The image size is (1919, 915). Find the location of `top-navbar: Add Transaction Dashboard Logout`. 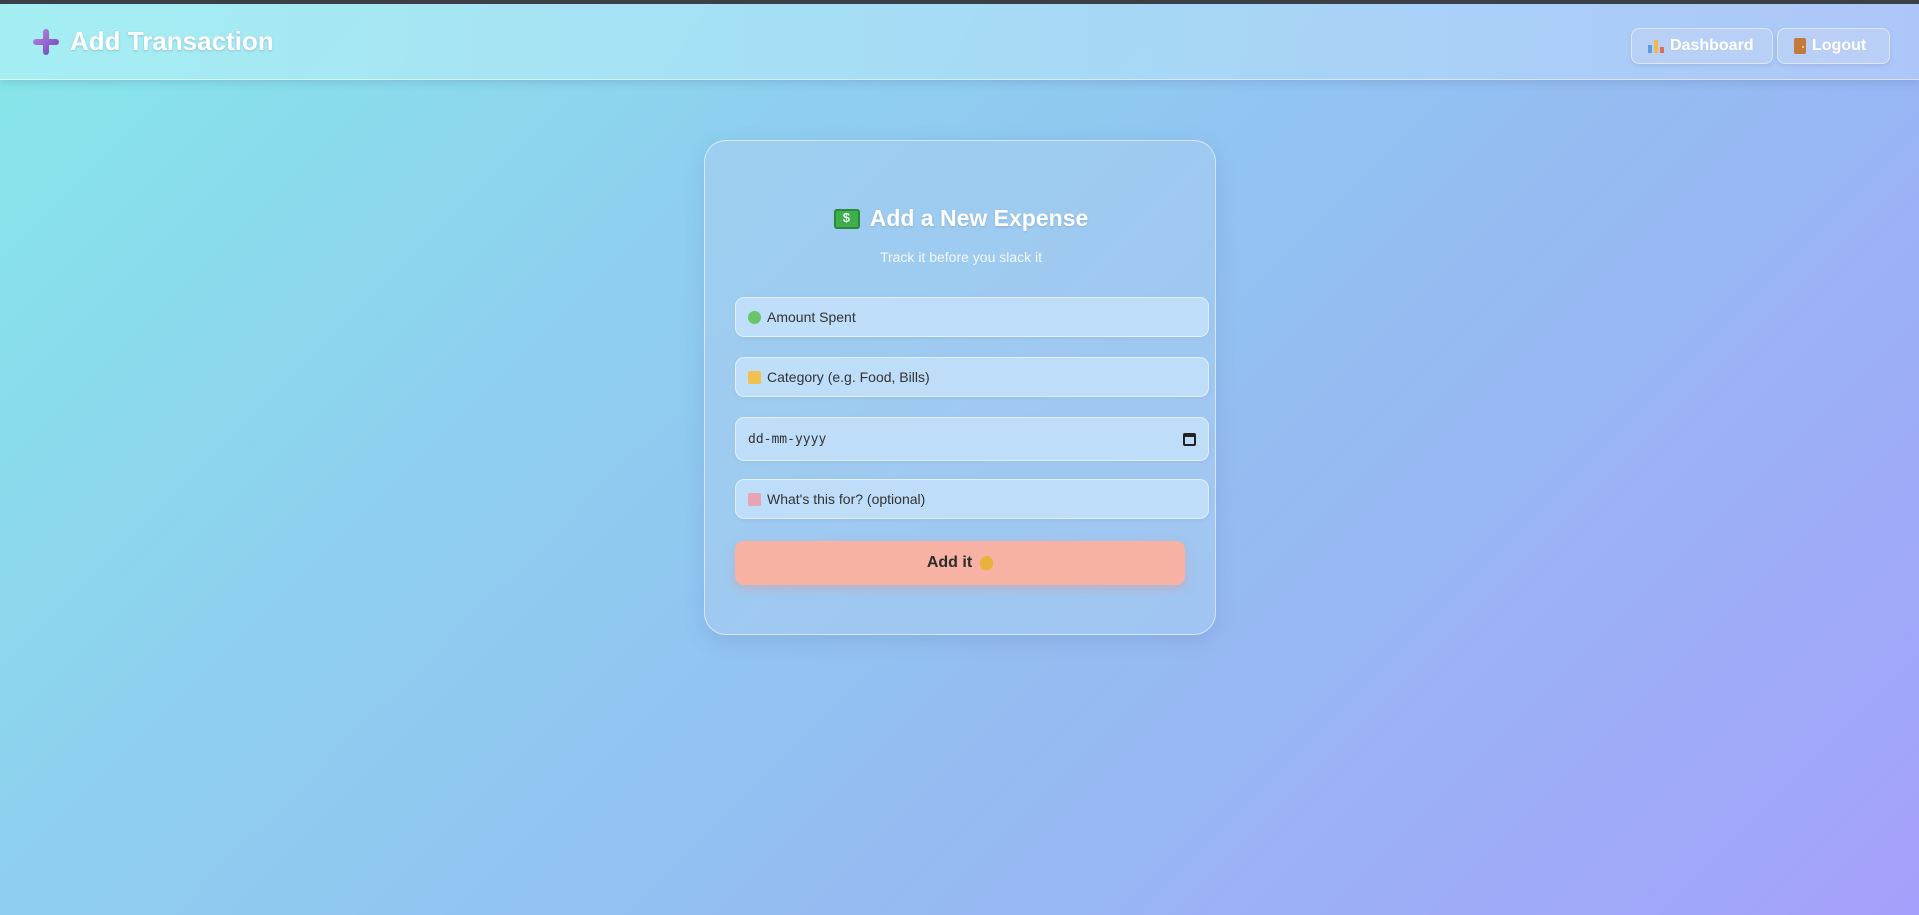

top-navbar: Add Transaction Dashboard Logout is located at coordinates (959, 42).